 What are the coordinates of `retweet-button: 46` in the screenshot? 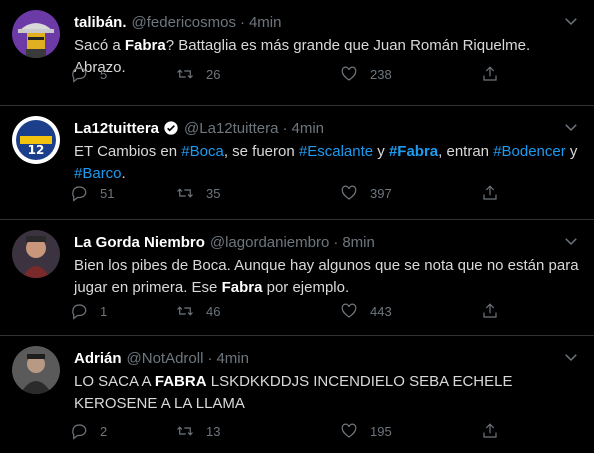 It's located at (198, 311).